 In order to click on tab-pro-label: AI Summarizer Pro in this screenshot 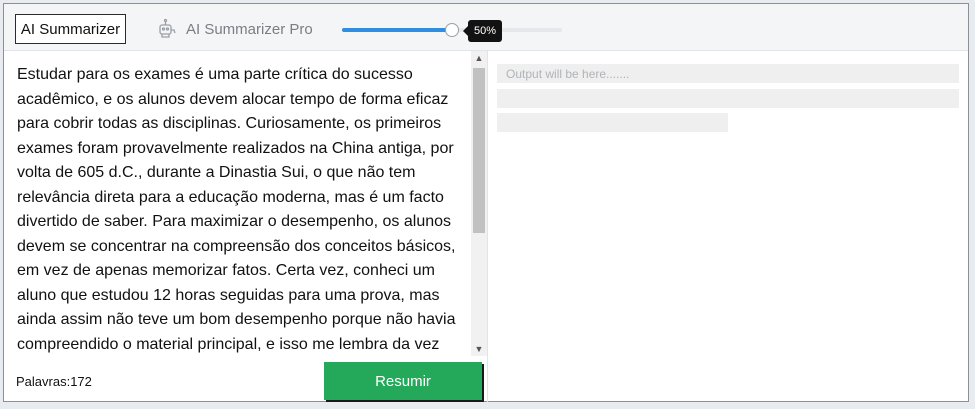, I will do `click(249, 29)`.